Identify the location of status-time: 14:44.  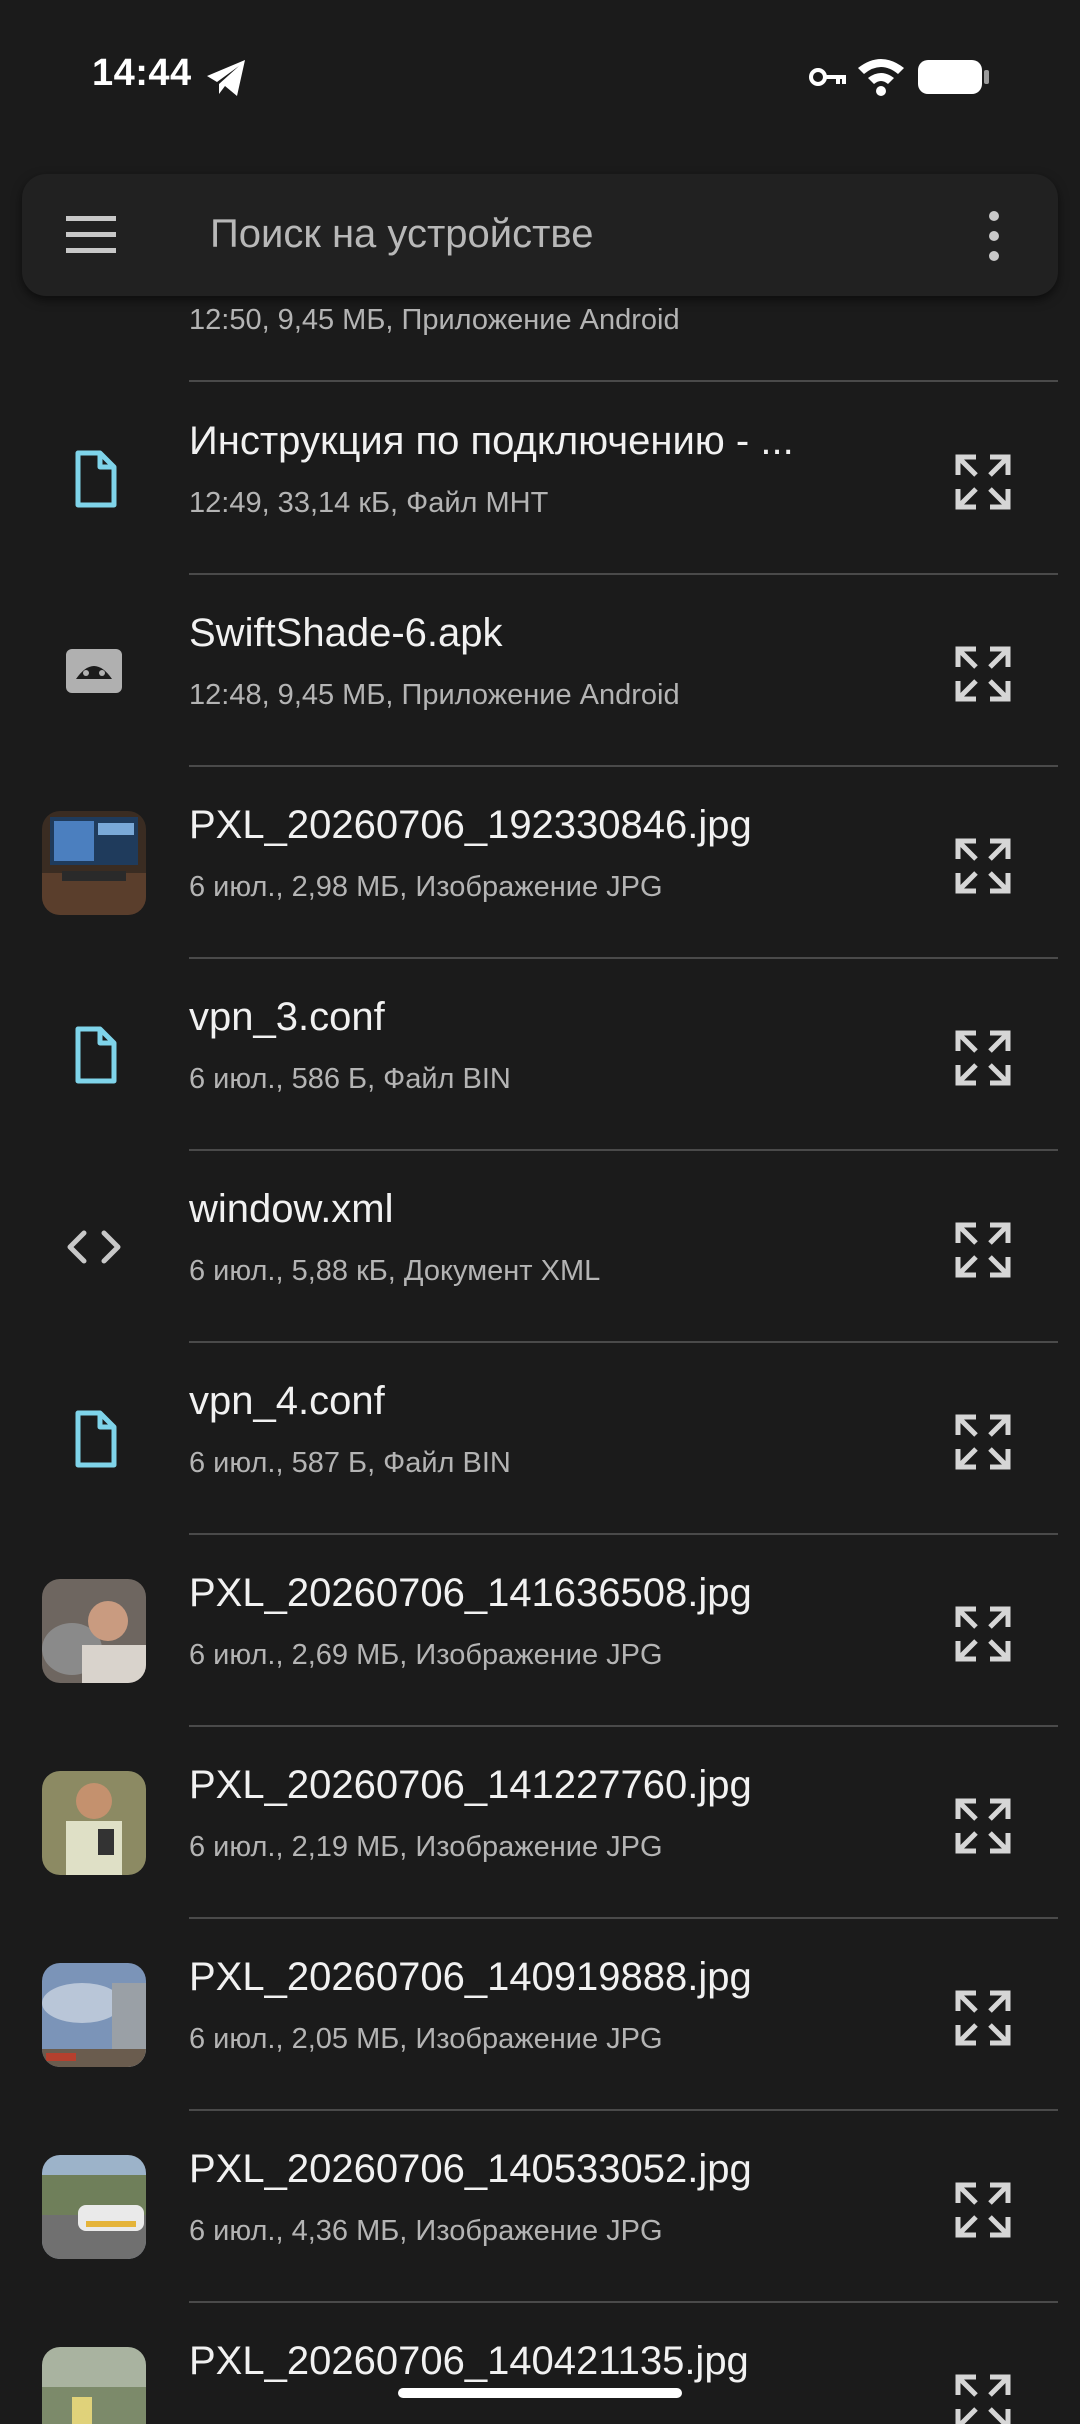
(142, 73).